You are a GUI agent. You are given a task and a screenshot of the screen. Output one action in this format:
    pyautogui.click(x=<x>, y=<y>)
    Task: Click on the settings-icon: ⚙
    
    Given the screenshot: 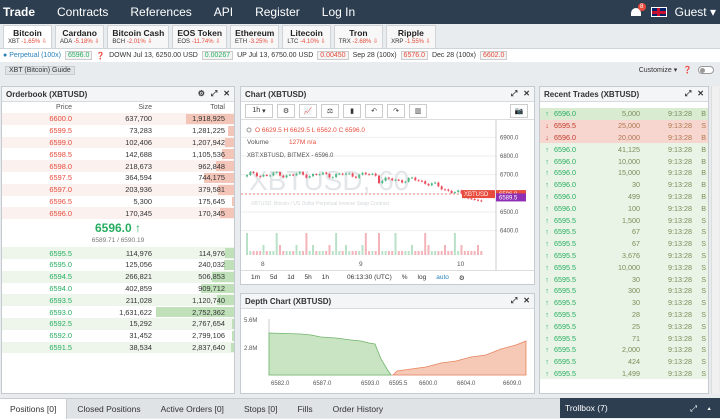 What is the action you would take?
    pyautogui.click(x=286, y=110)
    